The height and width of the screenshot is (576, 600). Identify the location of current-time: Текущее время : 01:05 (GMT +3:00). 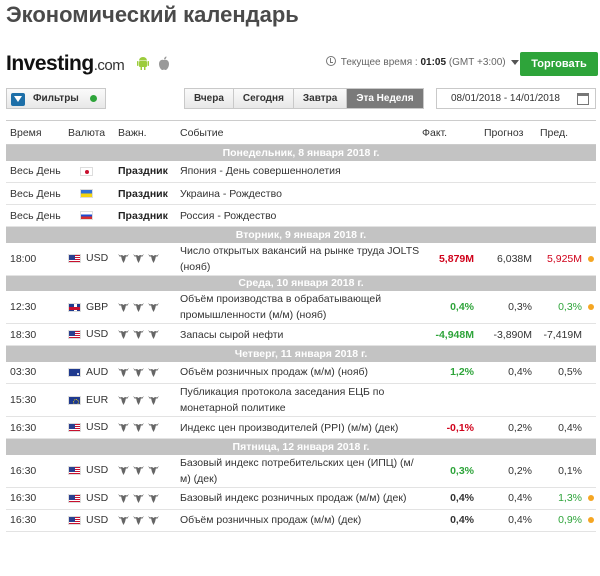
(423, 62).